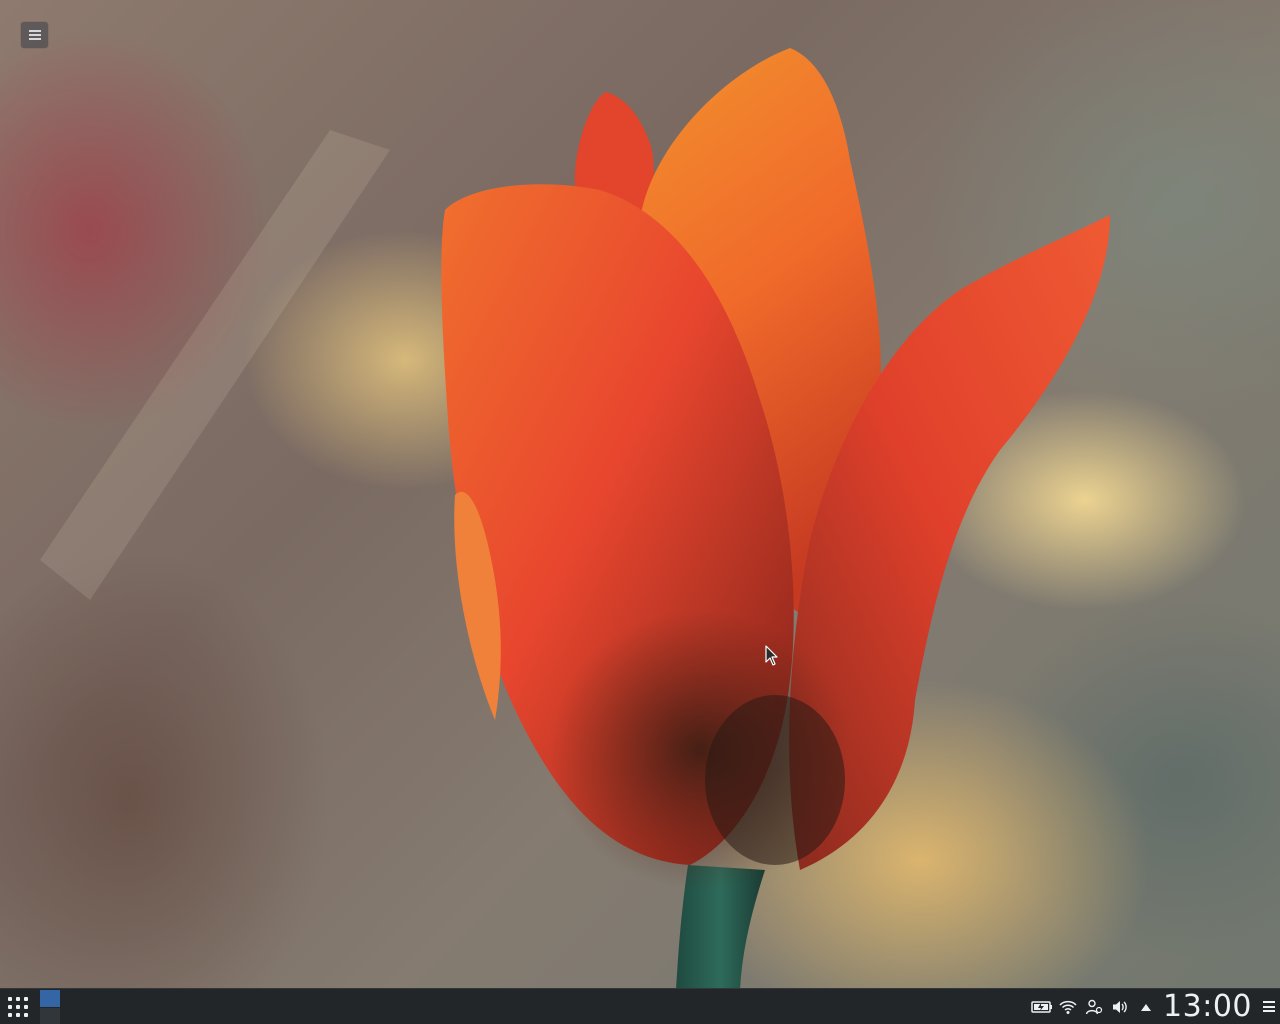  I want to click on panel-options-button, so click(1269, 1006).